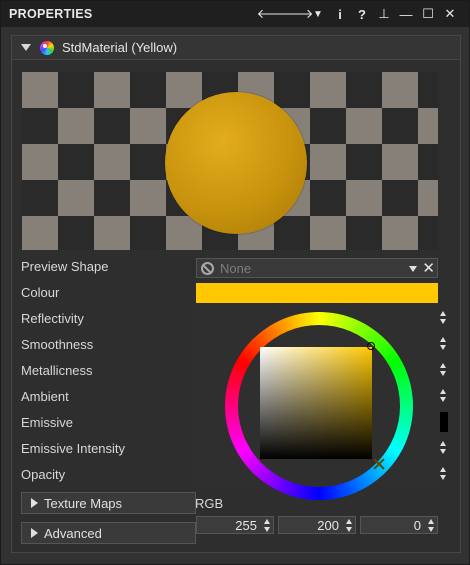  I want to click on red-stepper-icon, so click(267, 525).